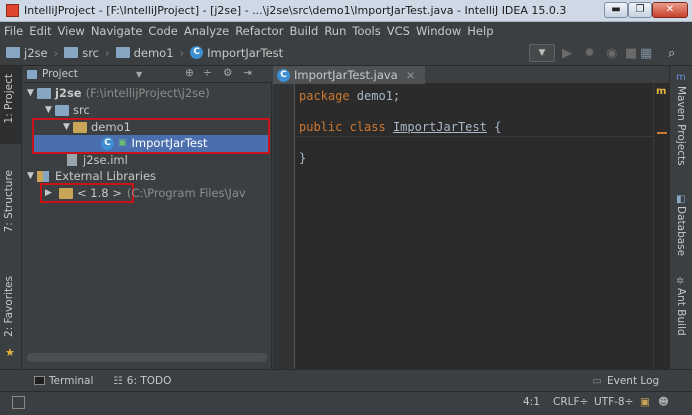  Describe the element at coordinates (18, 402) in the screenshot. I see `tool-windows-toggle-icon` at that location.